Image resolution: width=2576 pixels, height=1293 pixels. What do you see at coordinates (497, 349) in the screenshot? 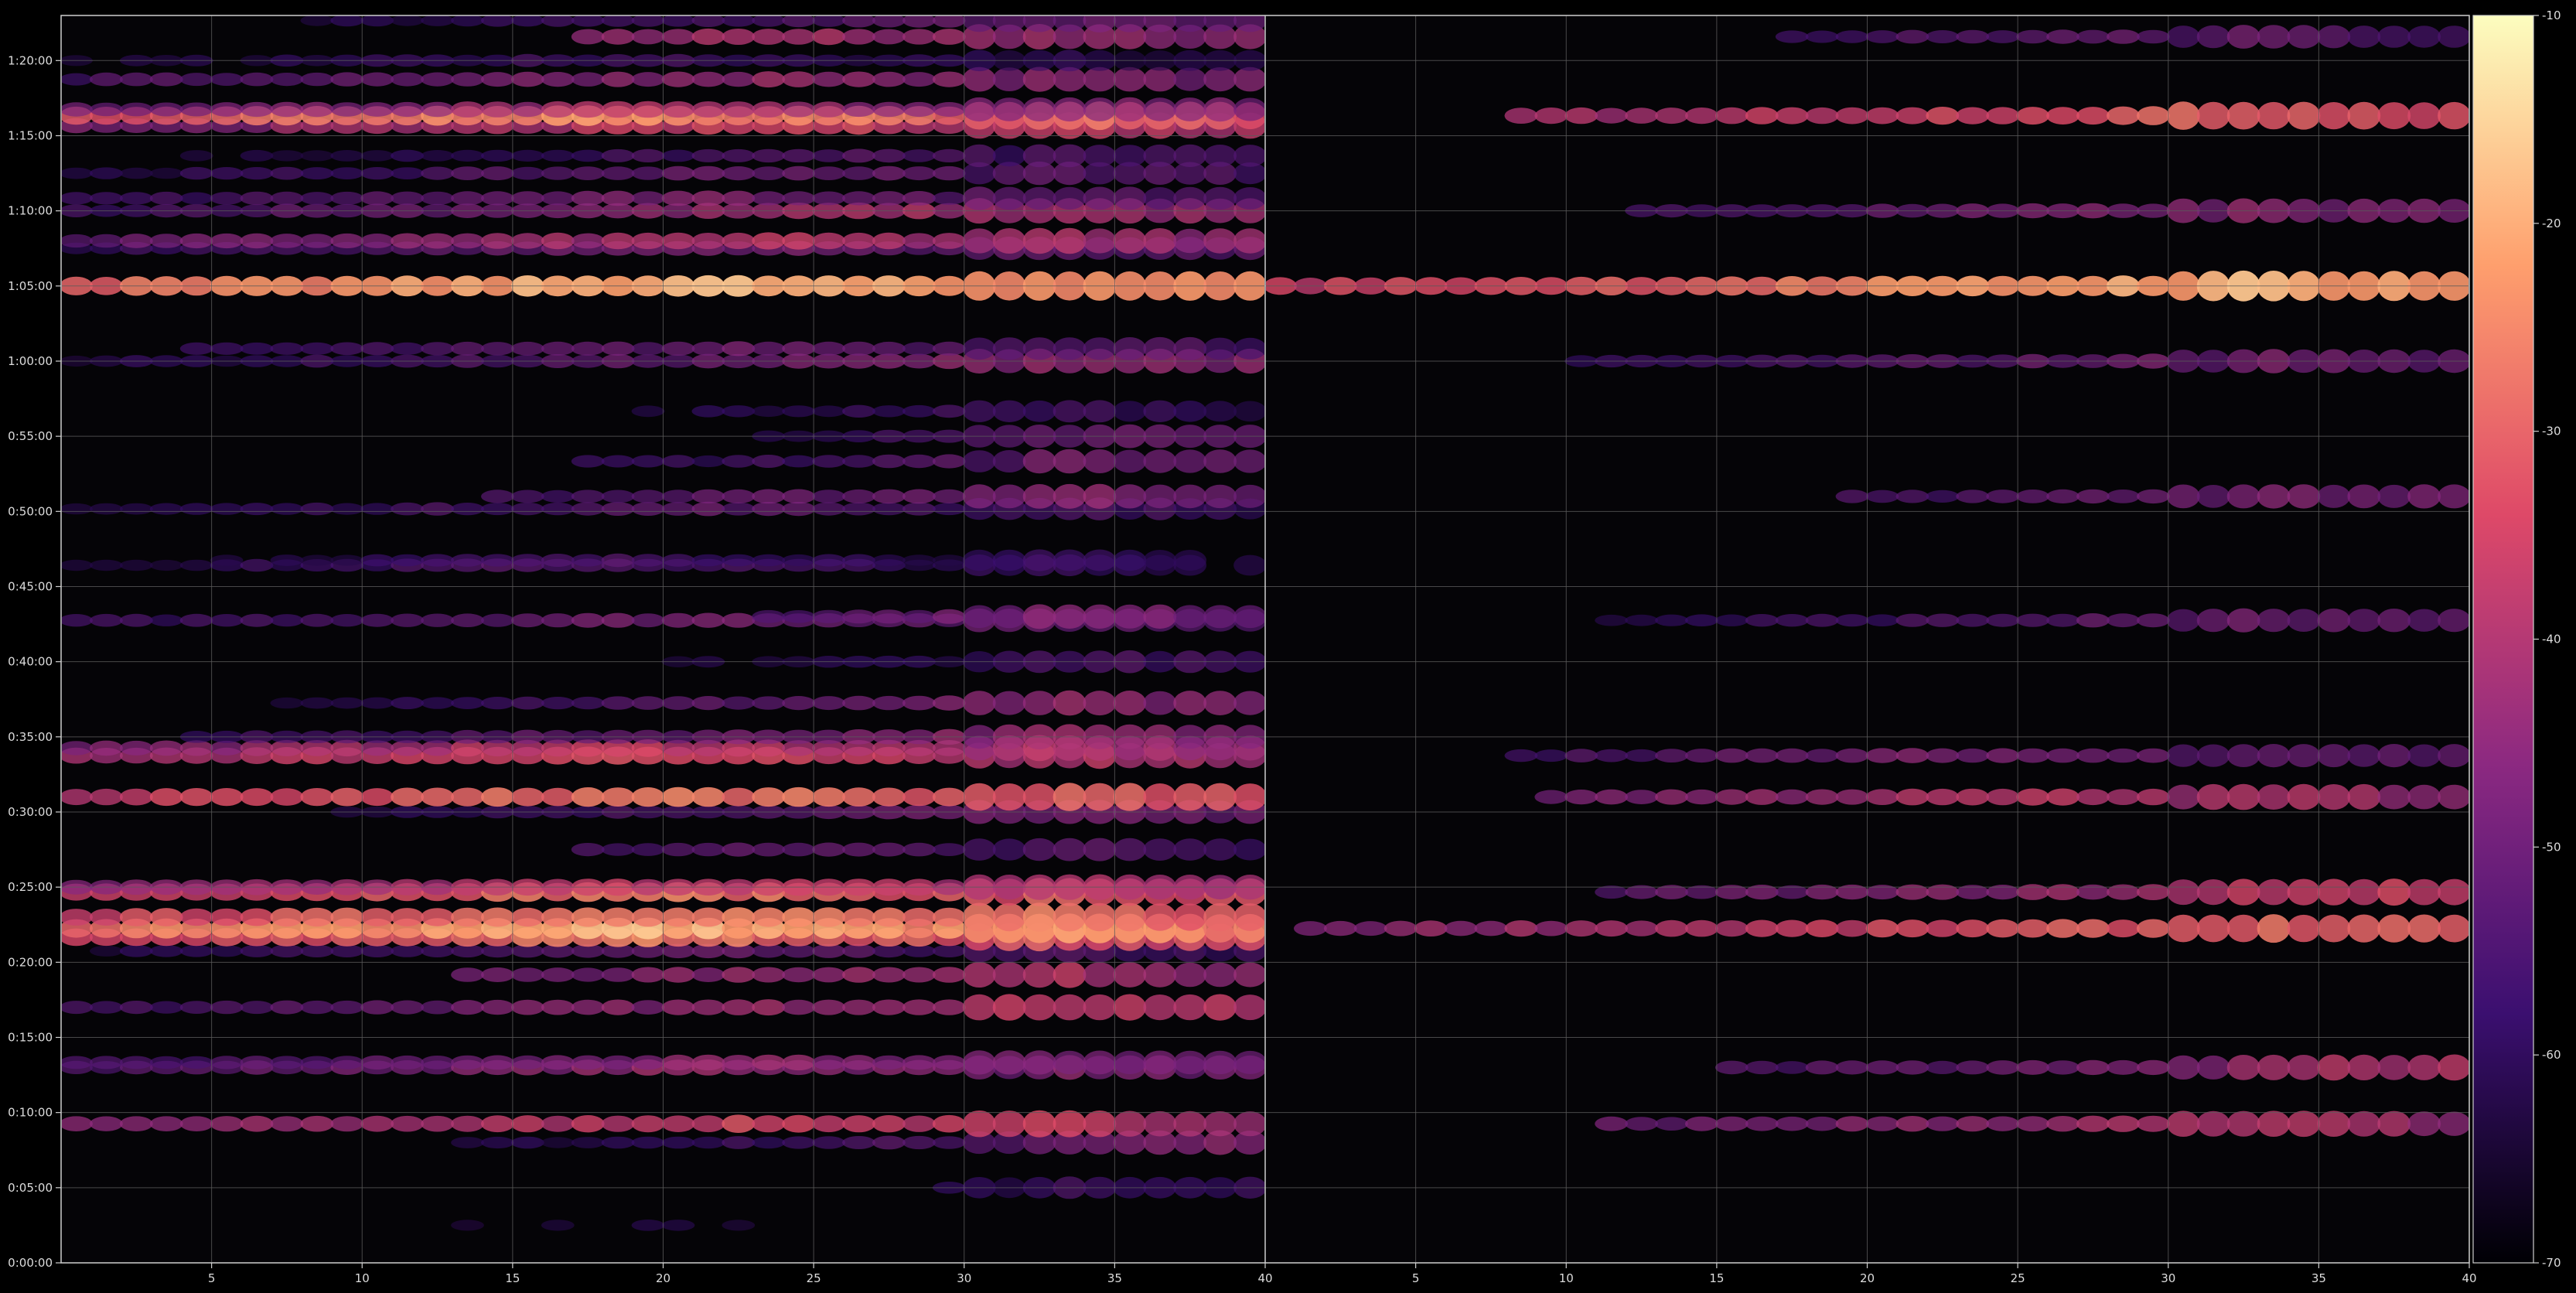
I see `cell-p1-b32-c15` at bounding box center [497, 349].